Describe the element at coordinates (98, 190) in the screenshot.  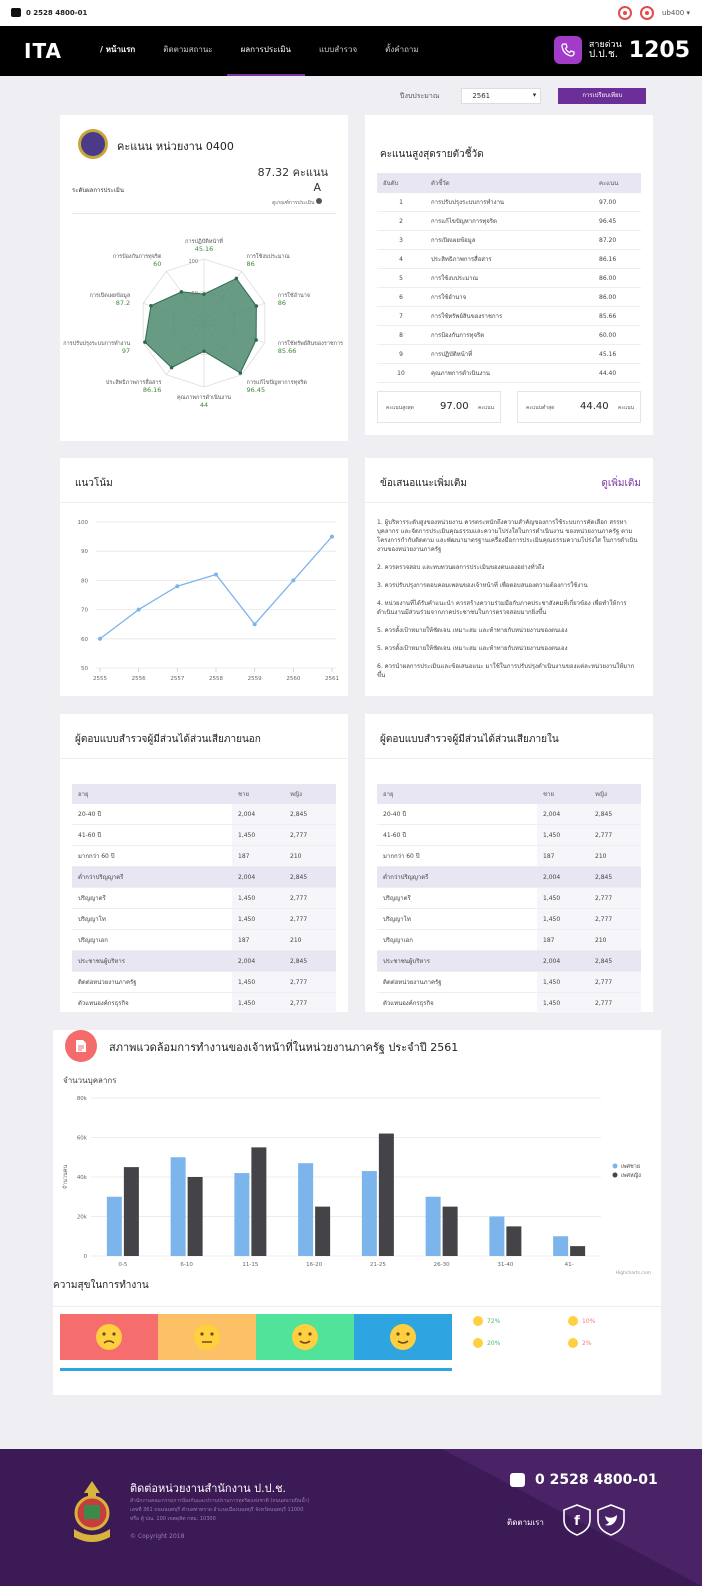
I see `level-label: ระดับผลการประเมิน` at that location.